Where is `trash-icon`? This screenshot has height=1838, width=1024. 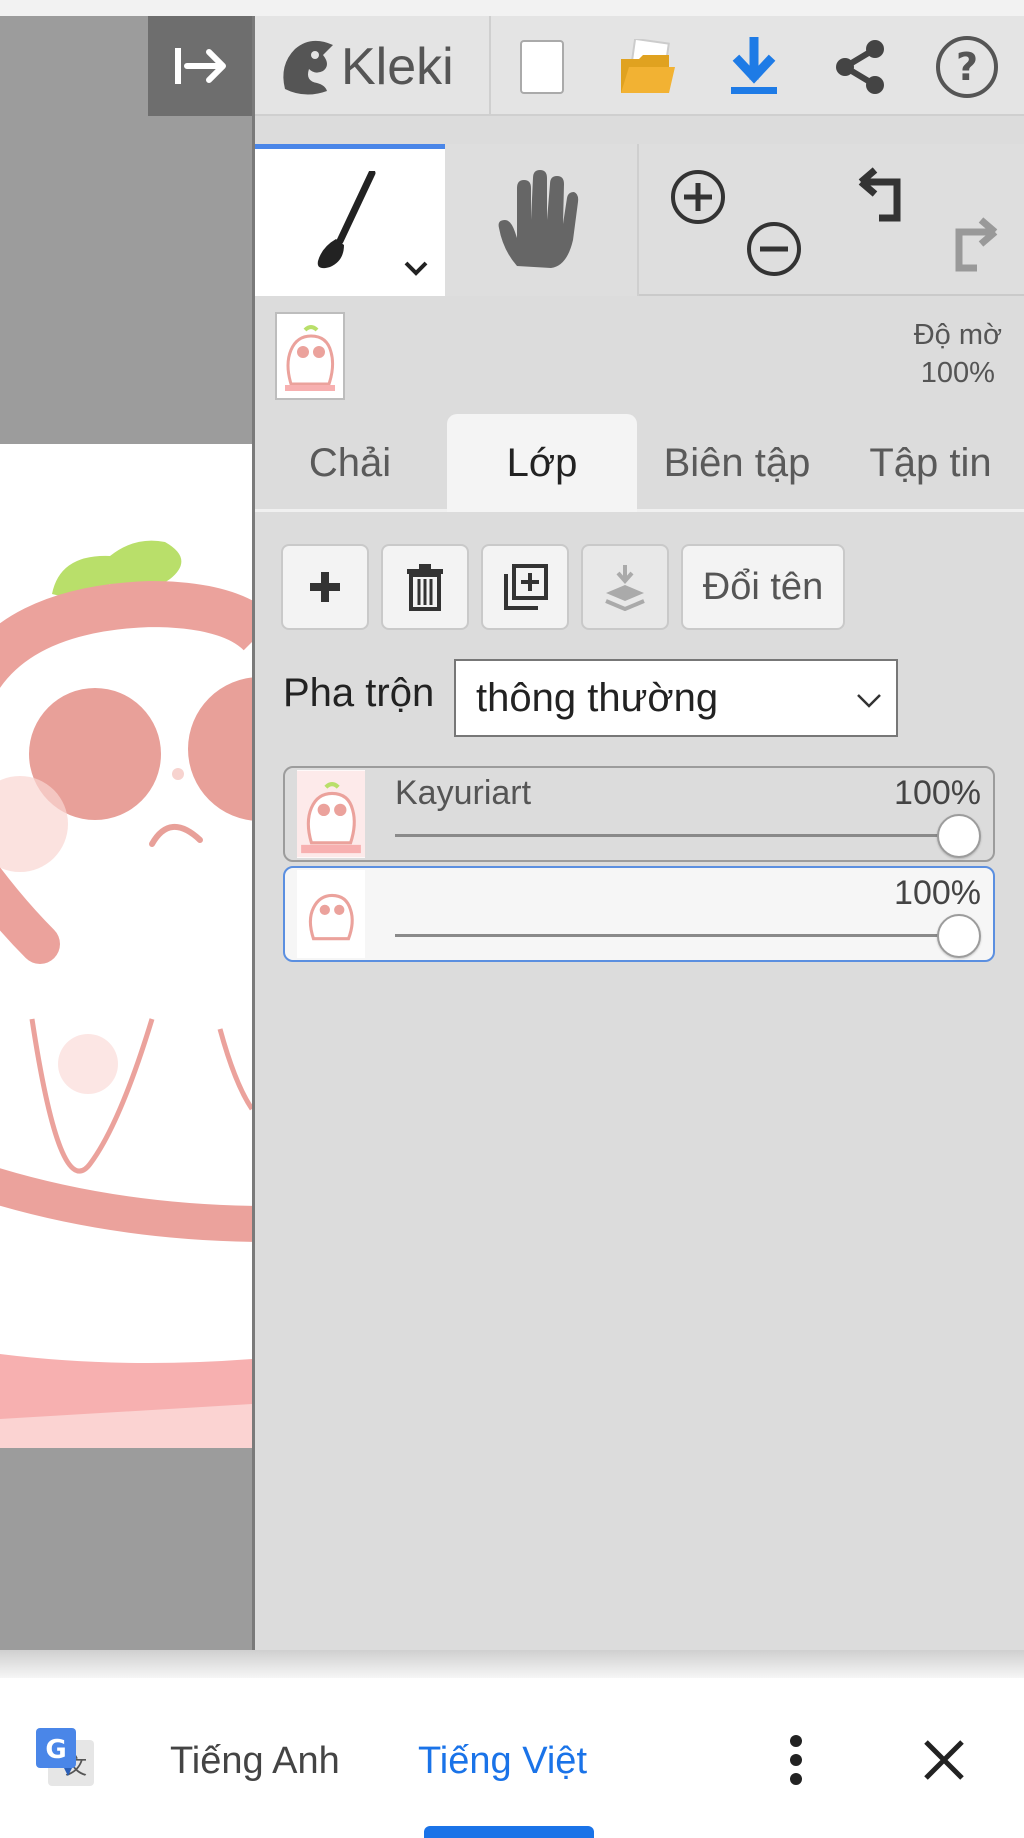
trash-icon is located at coordinates (425, 587).